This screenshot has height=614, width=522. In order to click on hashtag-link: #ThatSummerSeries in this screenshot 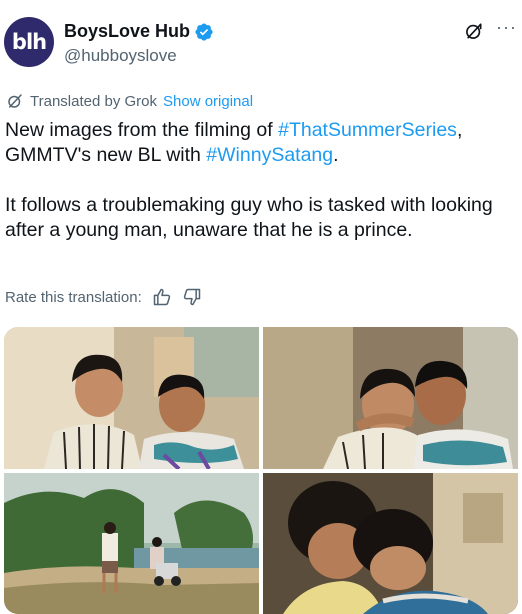, I will do `click(367, 130)`.